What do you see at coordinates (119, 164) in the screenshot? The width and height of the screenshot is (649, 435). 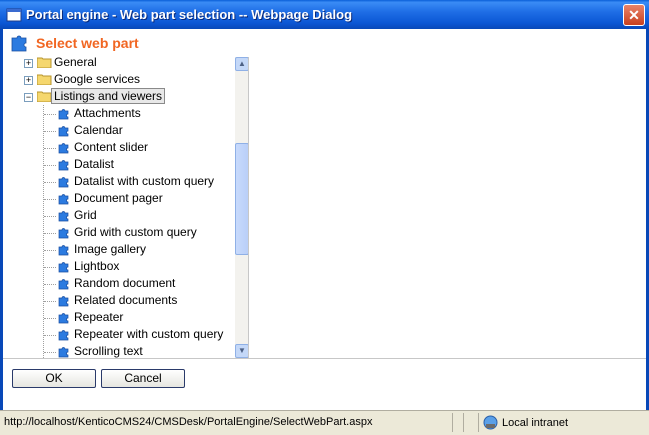 I see `tree-item: Datalist` at bounding box center [119, 164].